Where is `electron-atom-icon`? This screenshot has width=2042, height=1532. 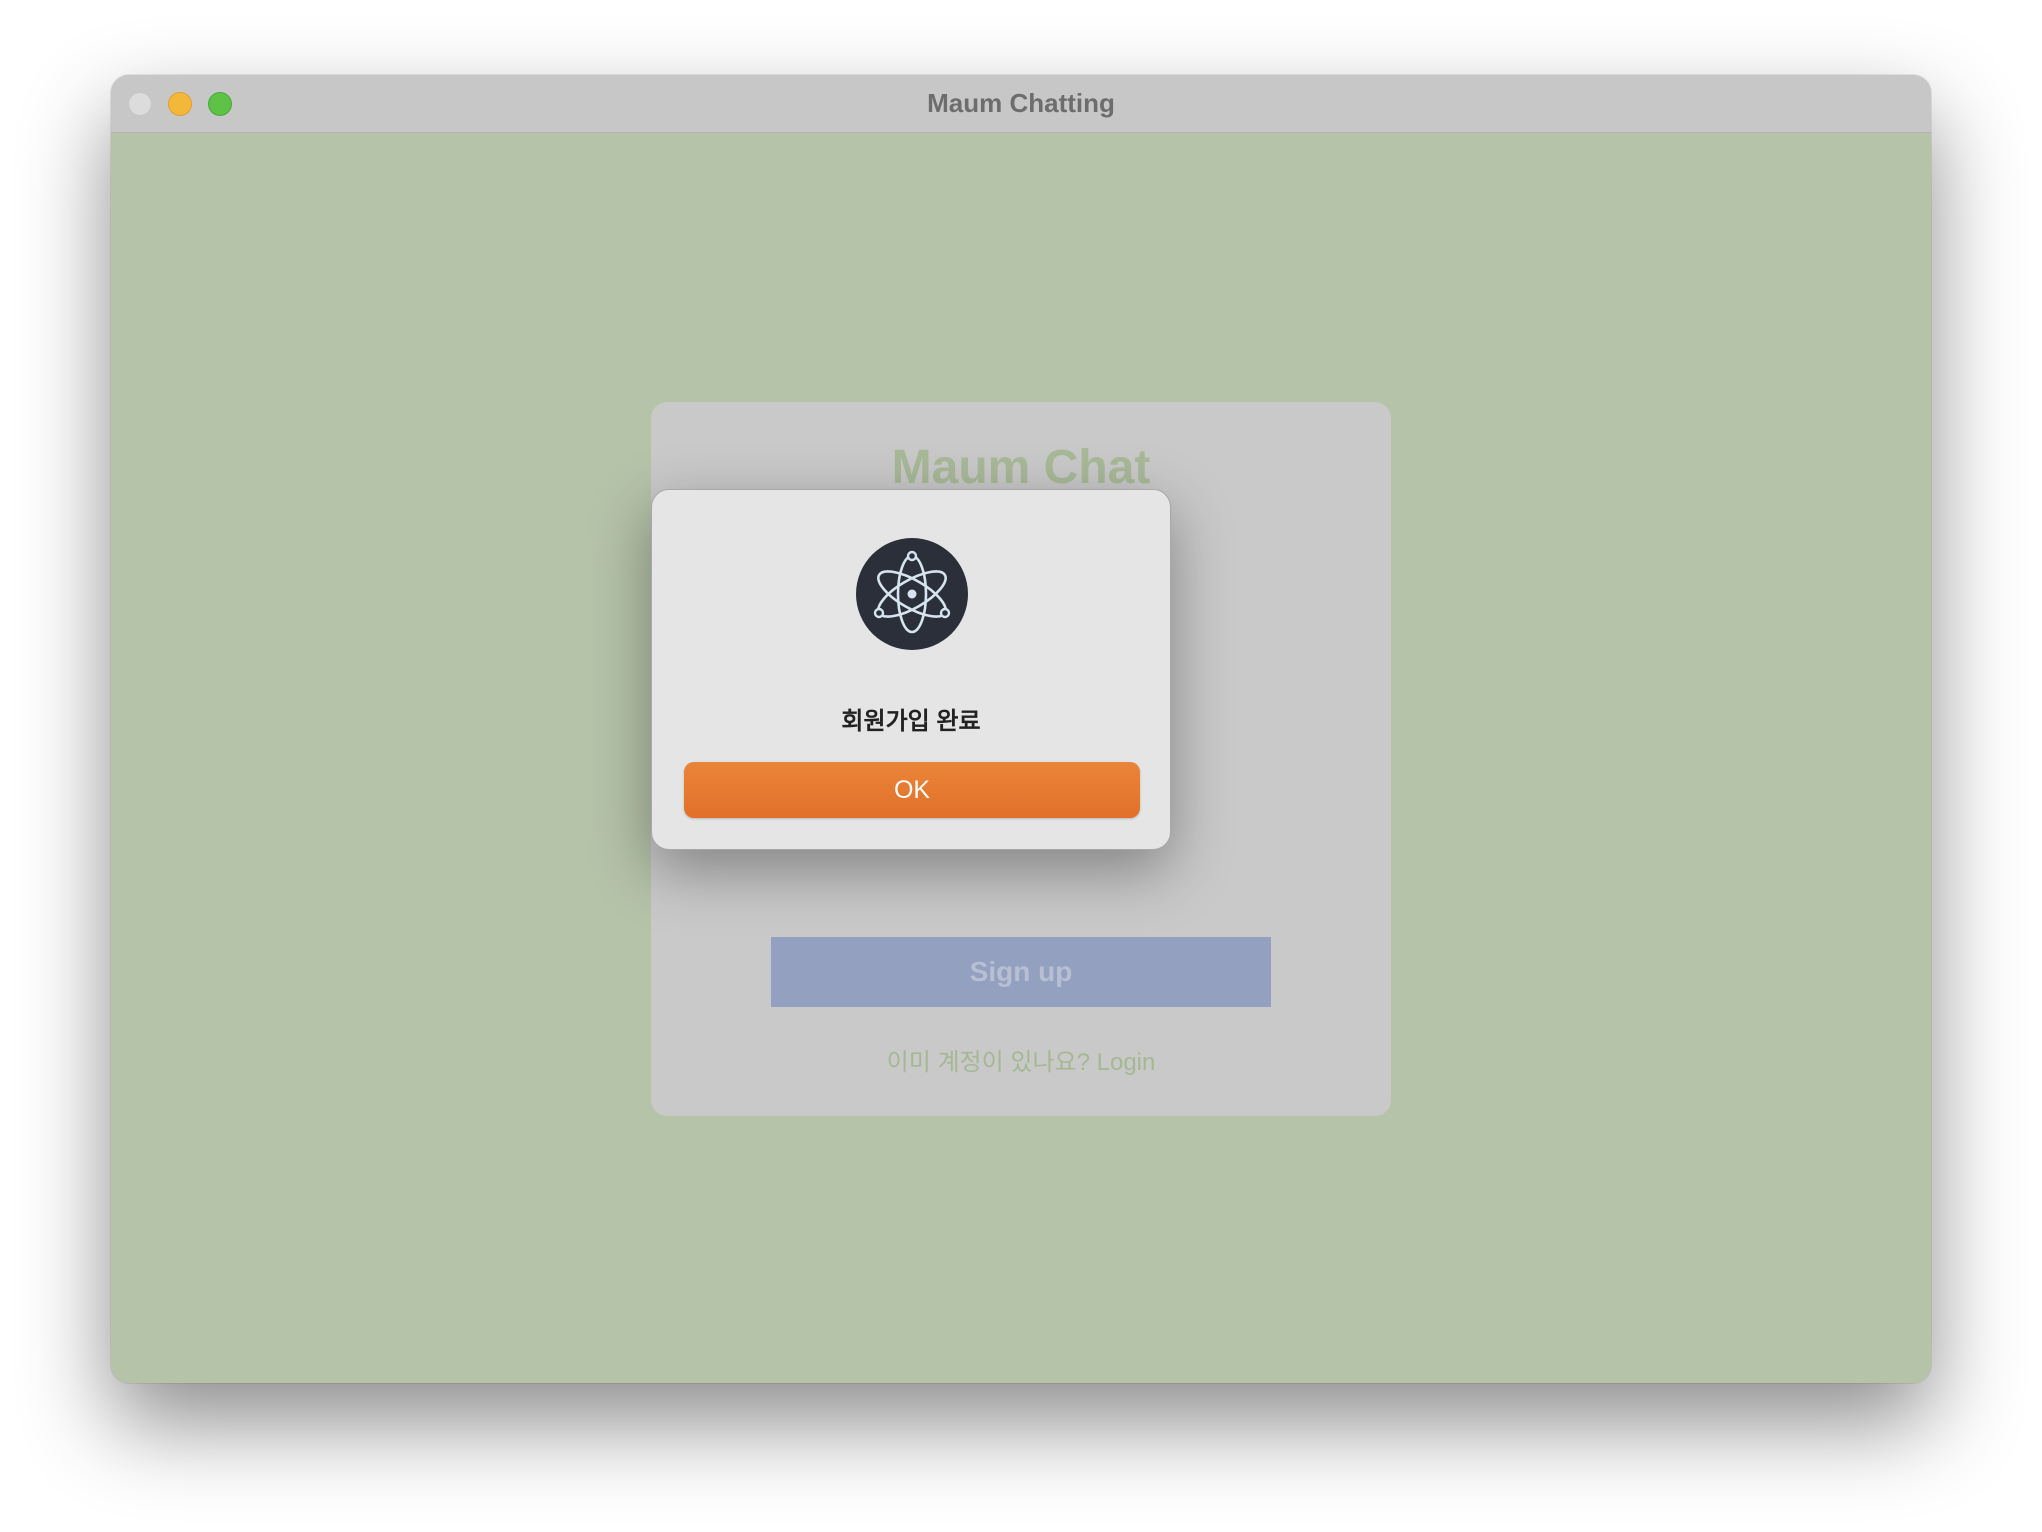
electron-atom-icon is located at coordinates (912, 594).